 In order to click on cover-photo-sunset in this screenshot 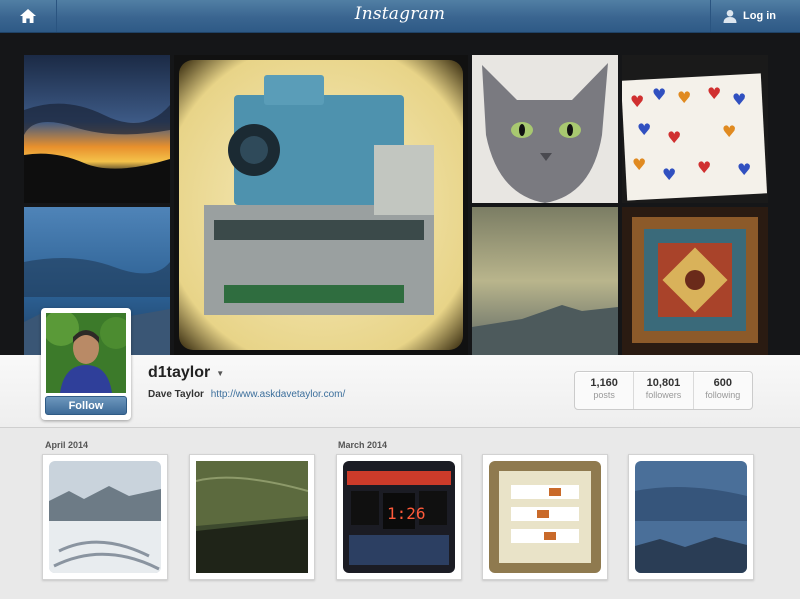, I will do `click(97, 129)`.